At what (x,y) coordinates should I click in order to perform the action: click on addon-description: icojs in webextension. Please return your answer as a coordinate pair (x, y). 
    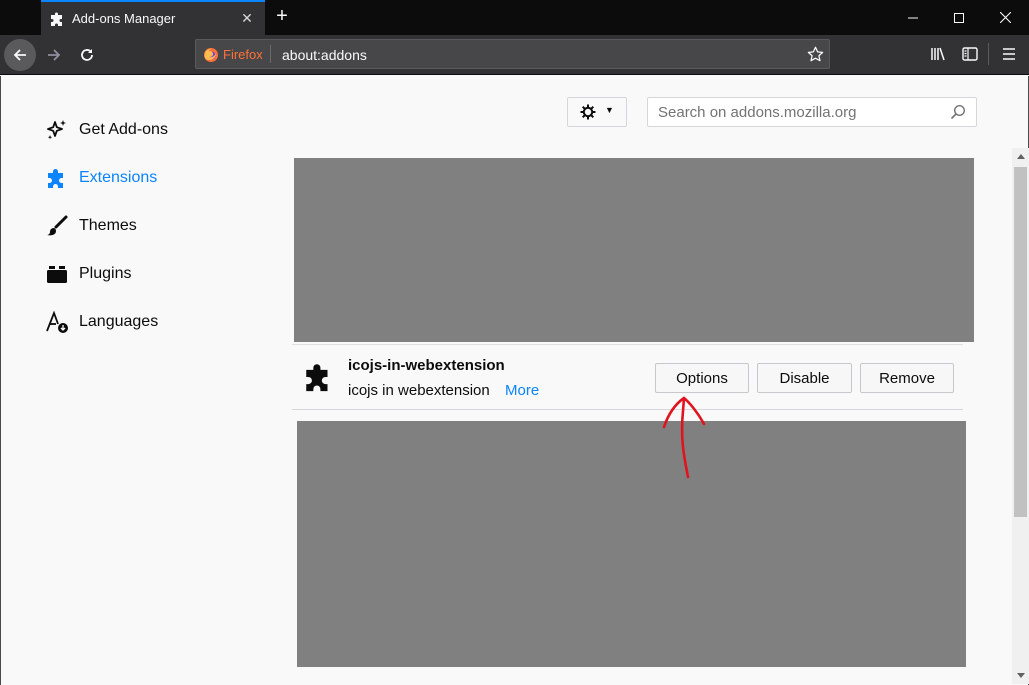
    Looking at the image, I should click on (419, 390).